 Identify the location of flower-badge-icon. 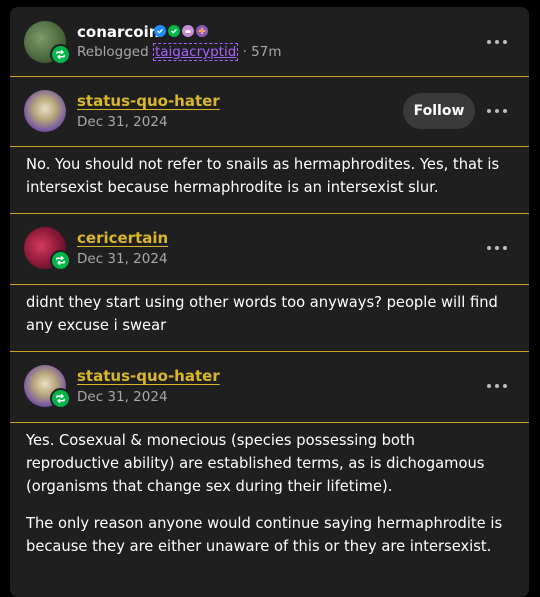
(202, 31).